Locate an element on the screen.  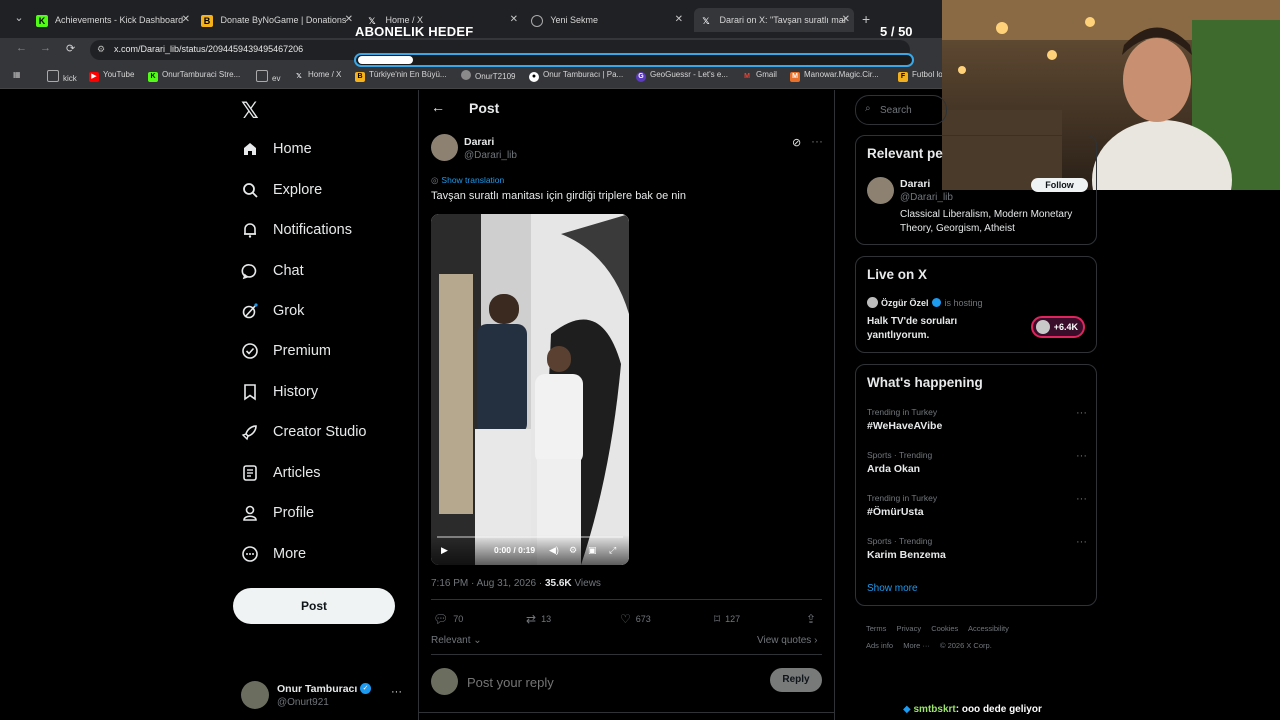
sidebar-item-label: More is located at coordinates (290, 554).